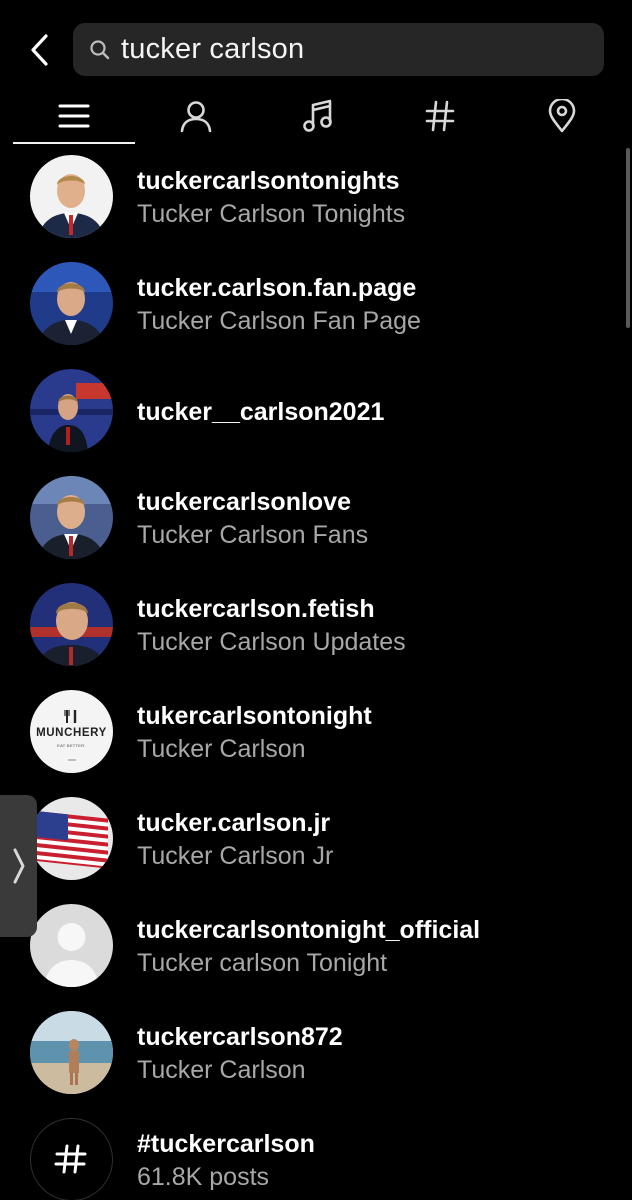  I want to click on tab-audio, so click(318, 116).